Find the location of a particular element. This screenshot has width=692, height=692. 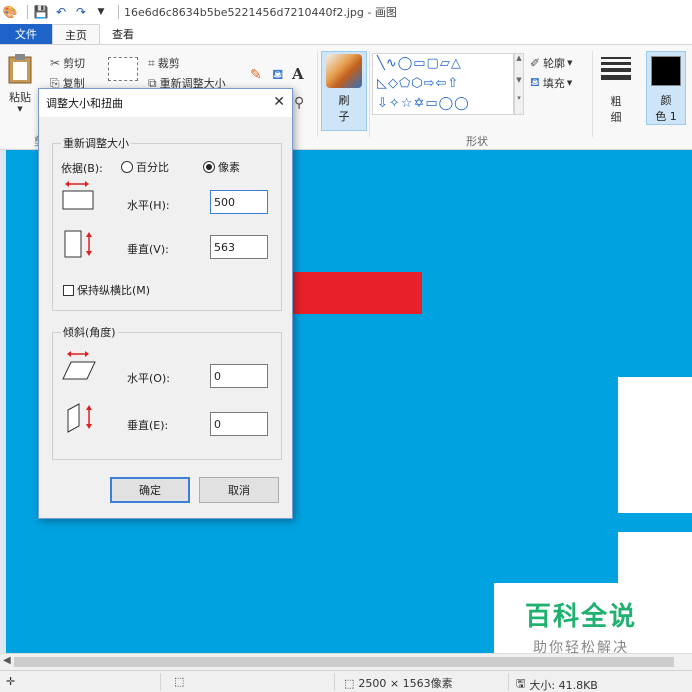

keep-aspect-ratio-checkbox: 保持纵横比(M) is located at coordinates (106, 290).